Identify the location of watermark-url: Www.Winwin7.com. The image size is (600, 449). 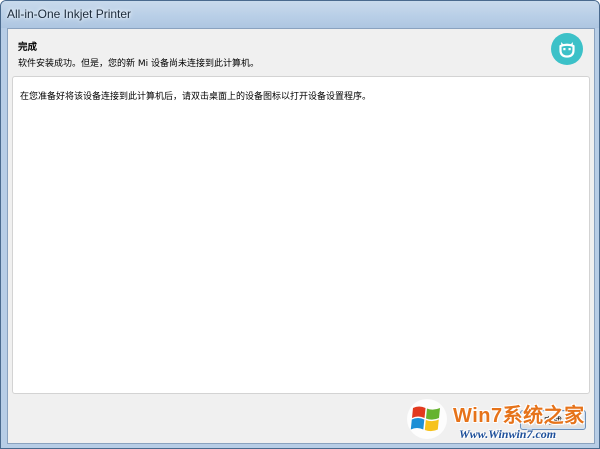
(508, 434).